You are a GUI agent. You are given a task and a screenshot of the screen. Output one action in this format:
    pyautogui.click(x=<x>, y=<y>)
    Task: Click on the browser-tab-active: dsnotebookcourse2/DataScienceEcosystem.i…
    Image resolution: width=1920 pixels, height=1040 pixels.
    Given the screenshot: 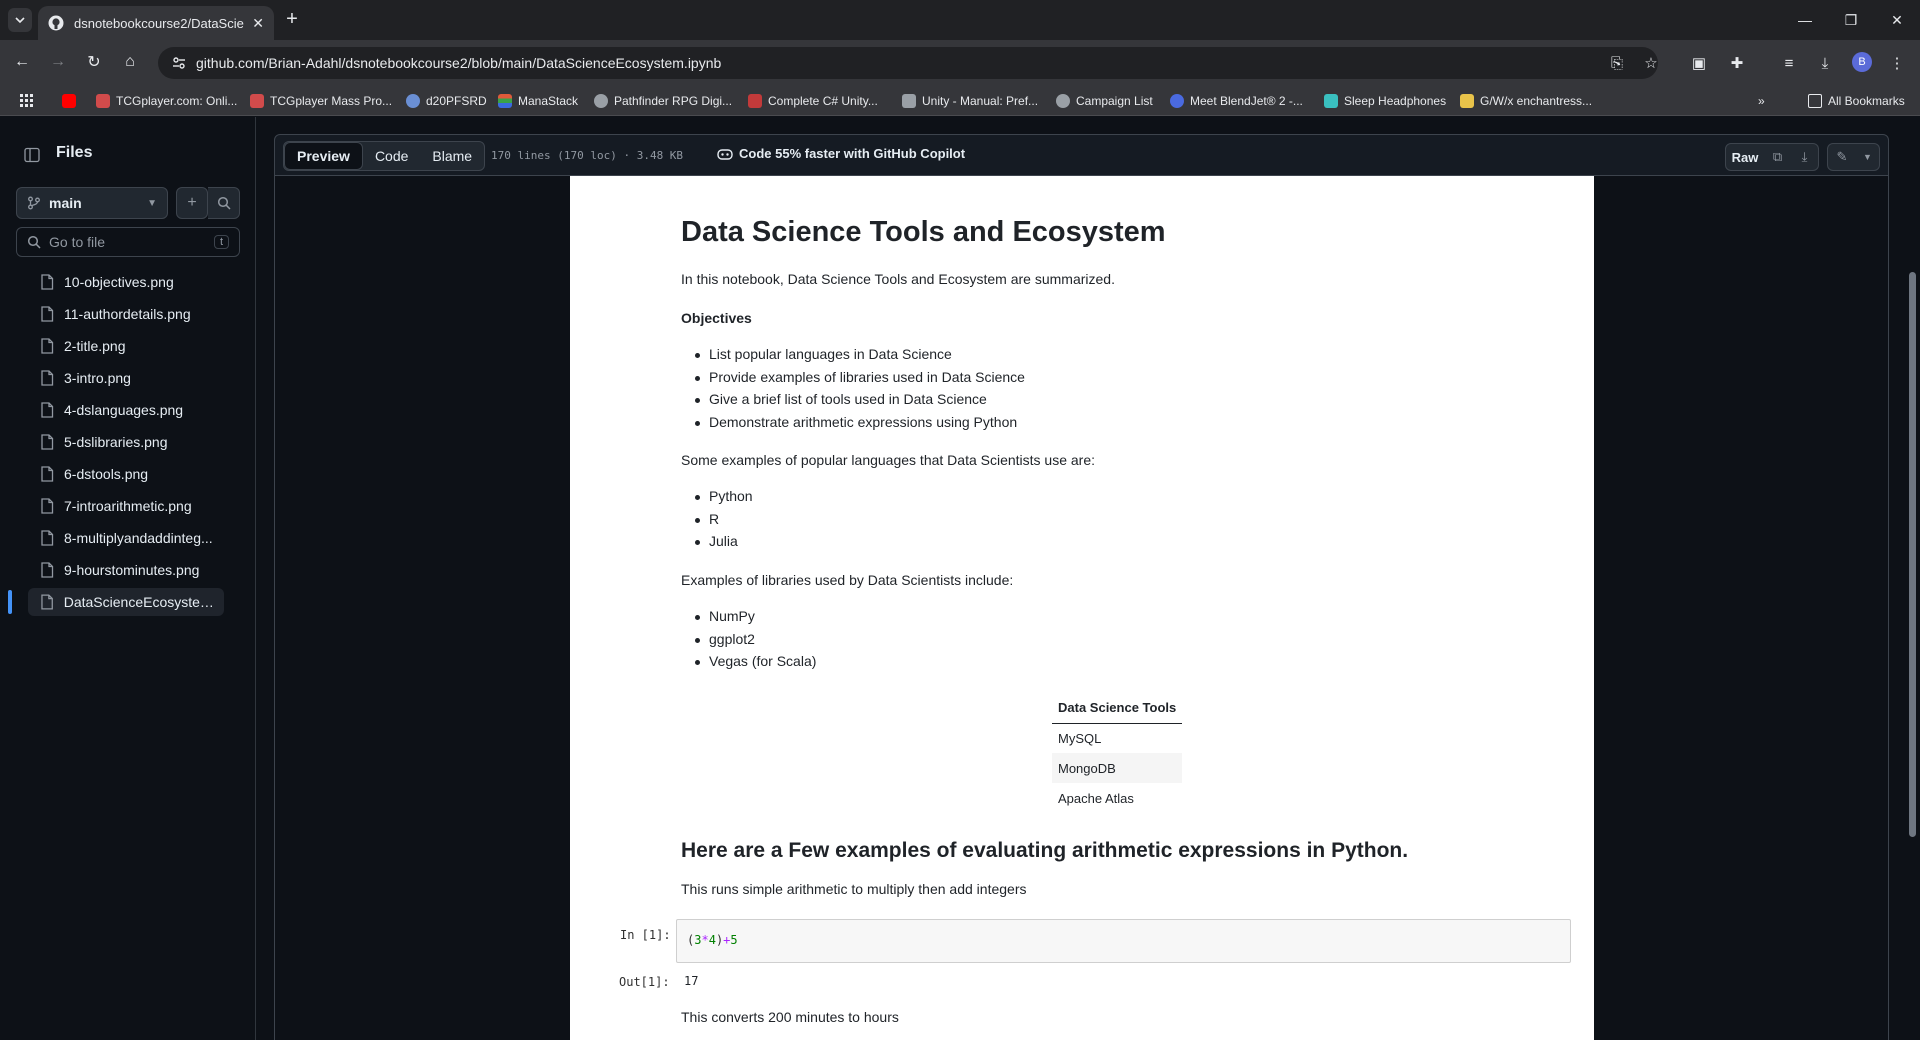 What is the action you would take?
    pyautogui.click(x=156, y=23)
    